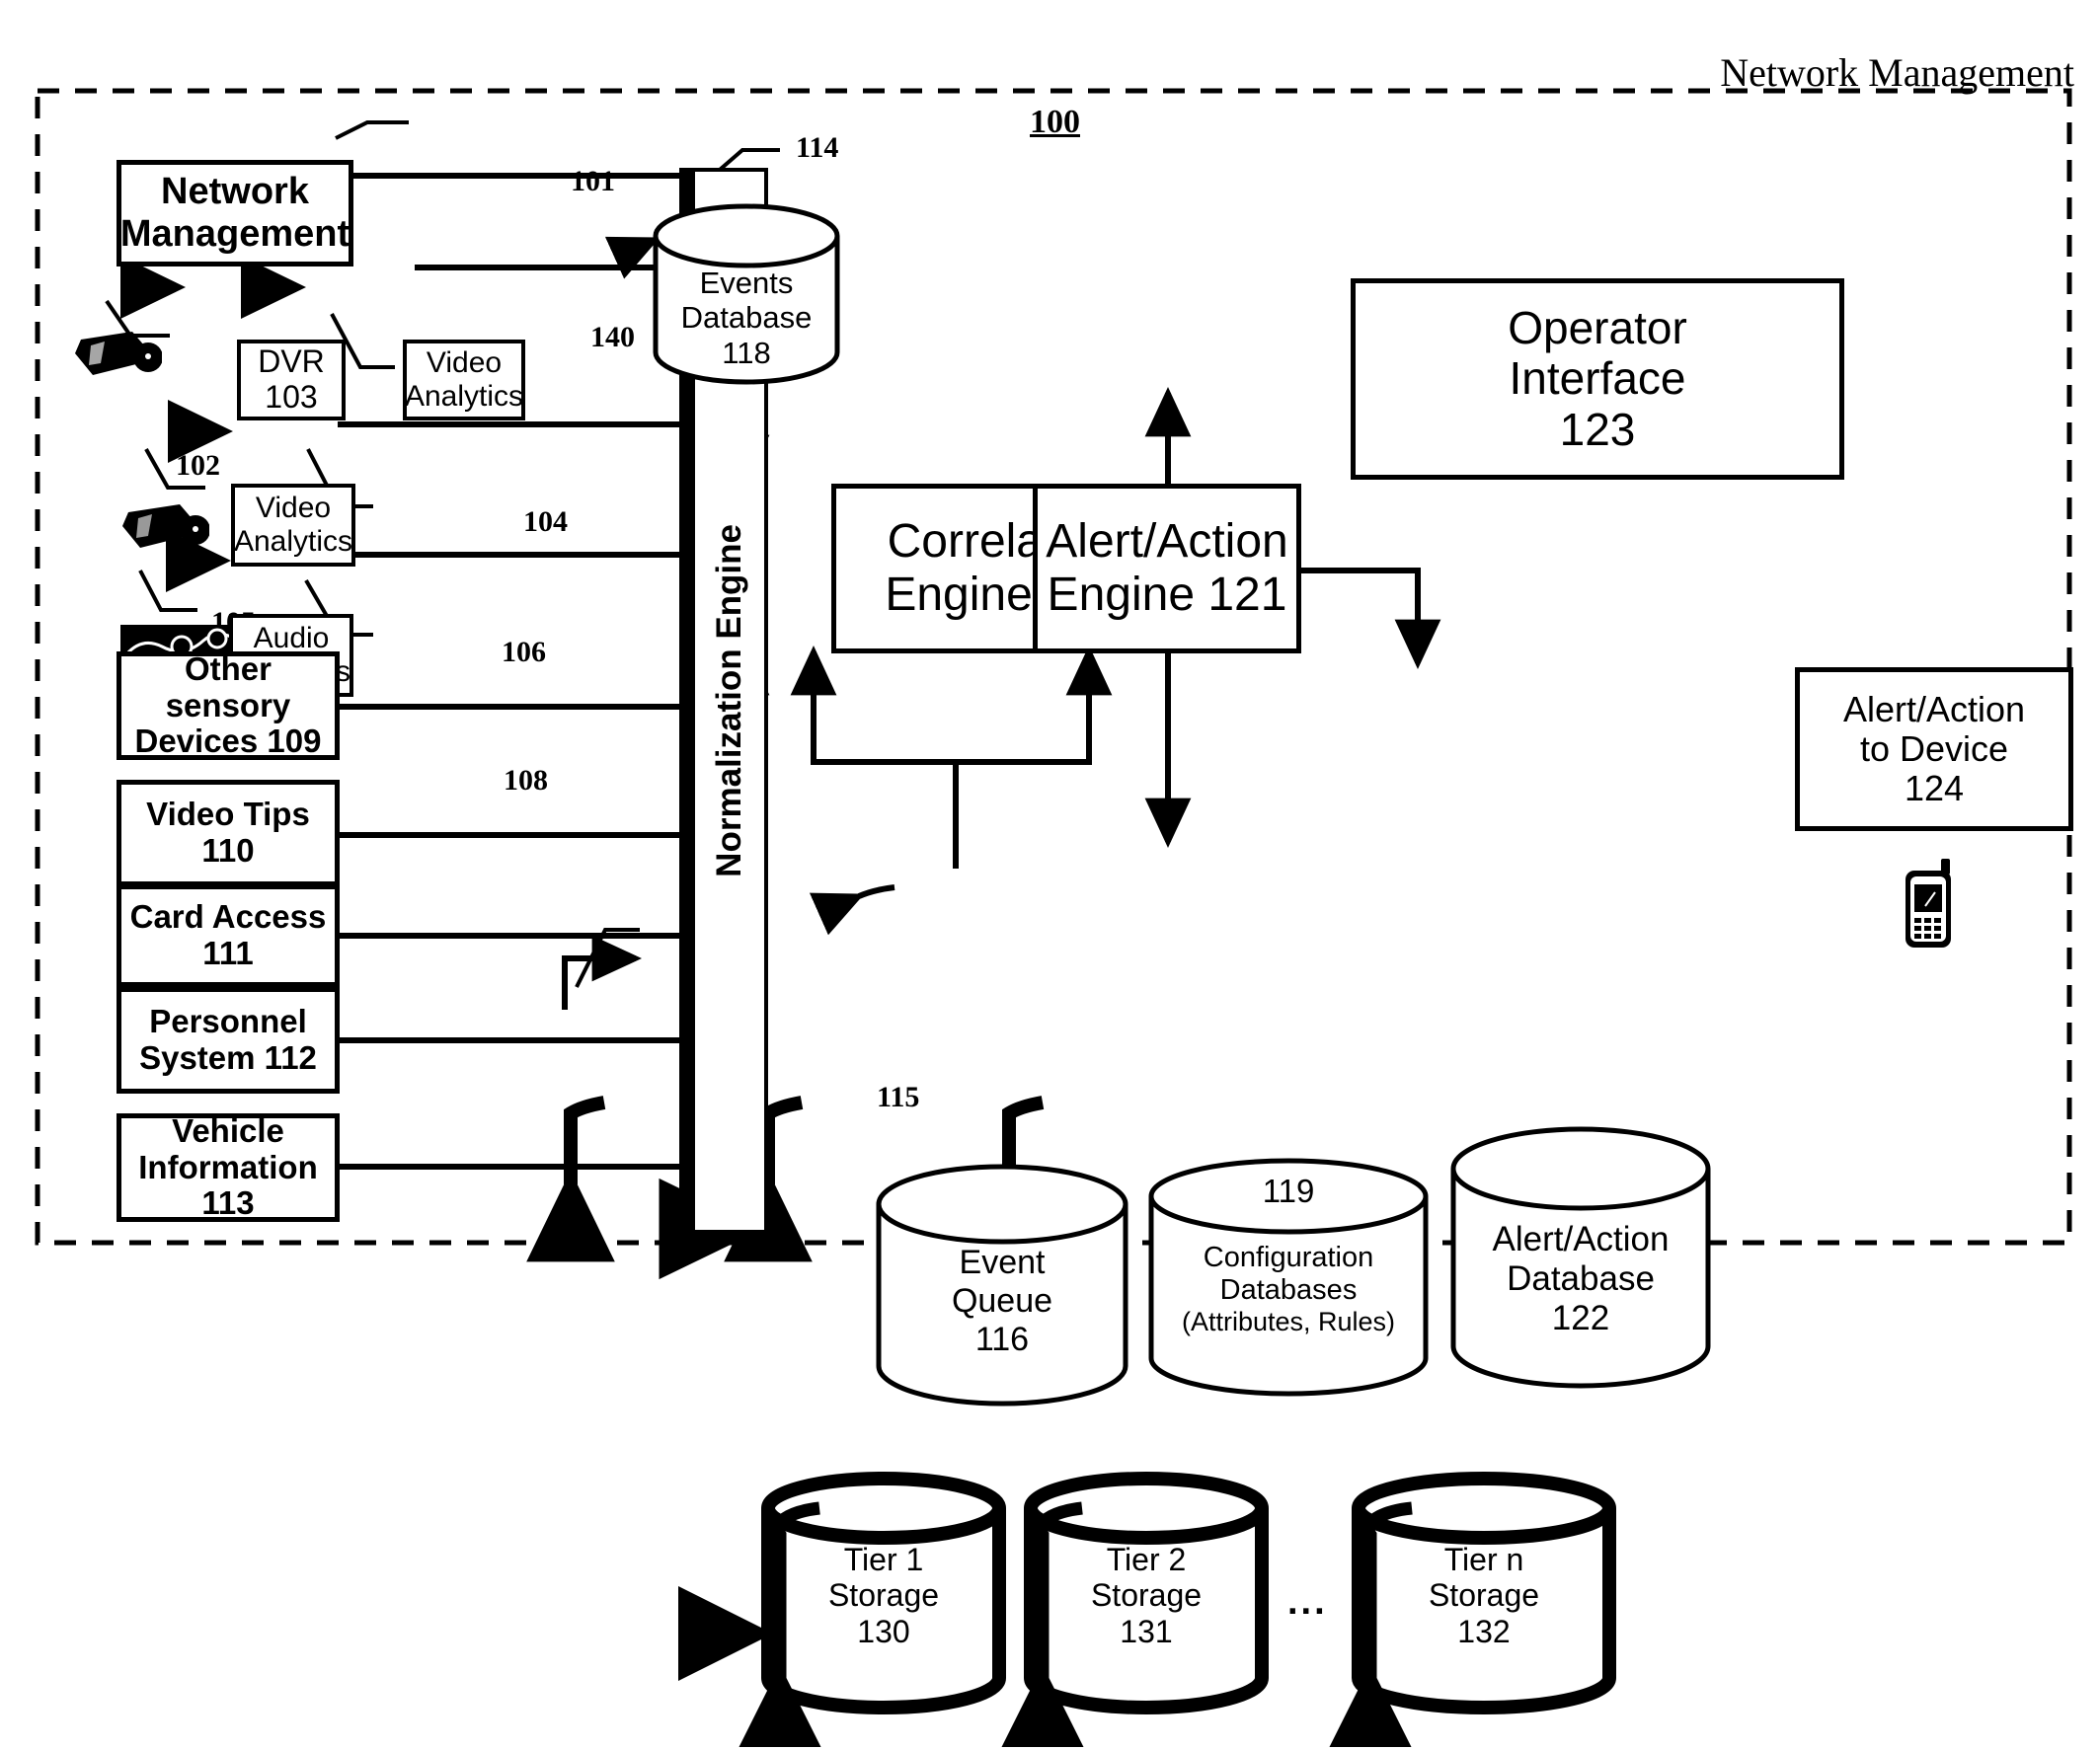 Image resolution: width=2100 pixels, height=1750 pixels. I want to click on network-management-line1: Network, so click(235, 192).